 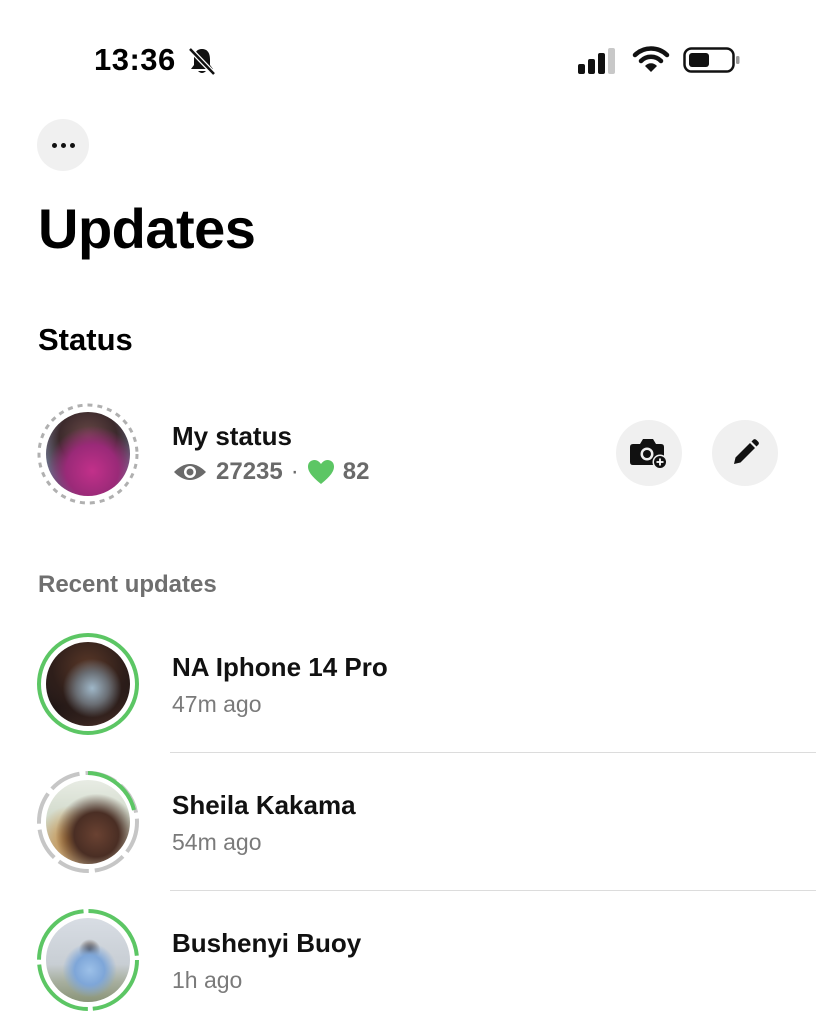 What do you see at coordinates (264, 805) in the screenshot?
I see `contact-name: Sheila Kakama` at bounding box center [264, 805].